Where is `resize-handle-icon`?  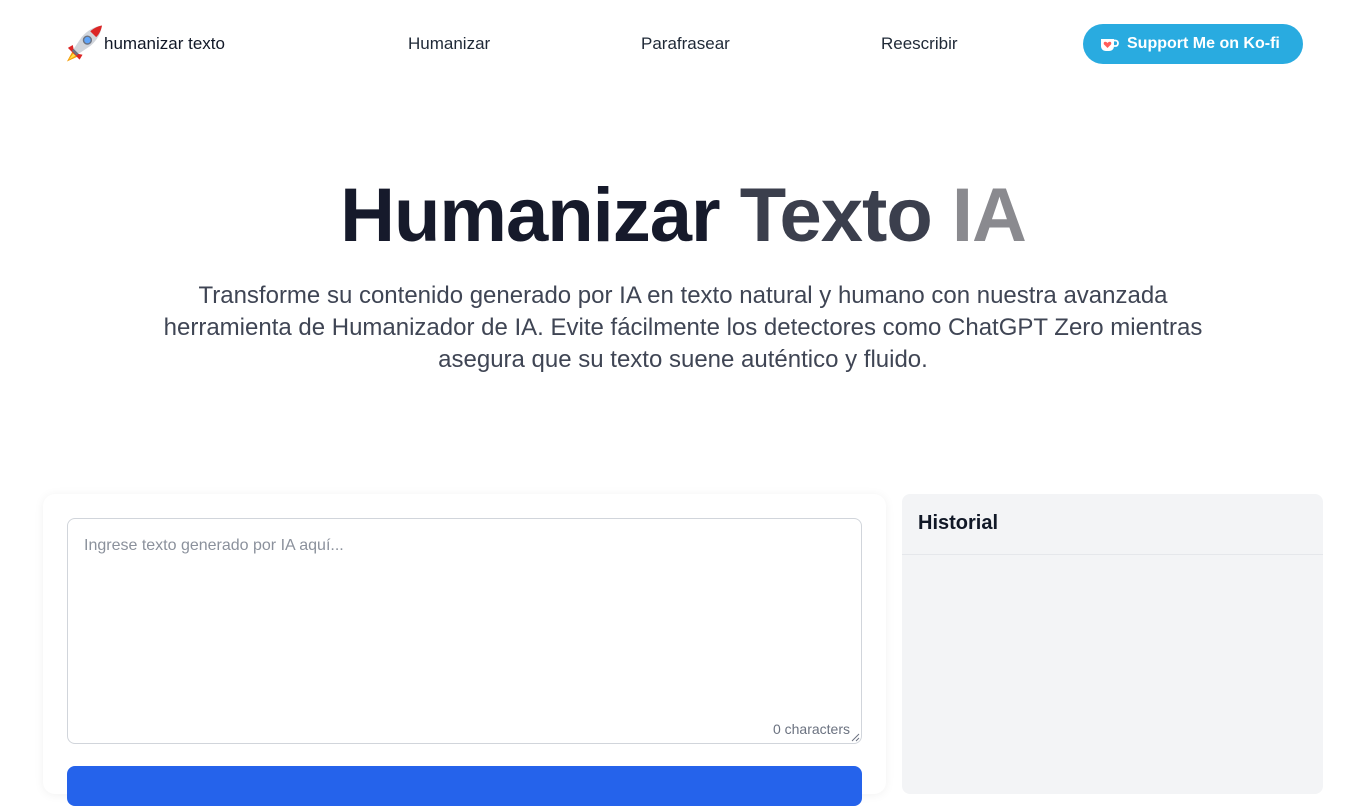 resize-handle-icon is located at coordinates (855, 737).